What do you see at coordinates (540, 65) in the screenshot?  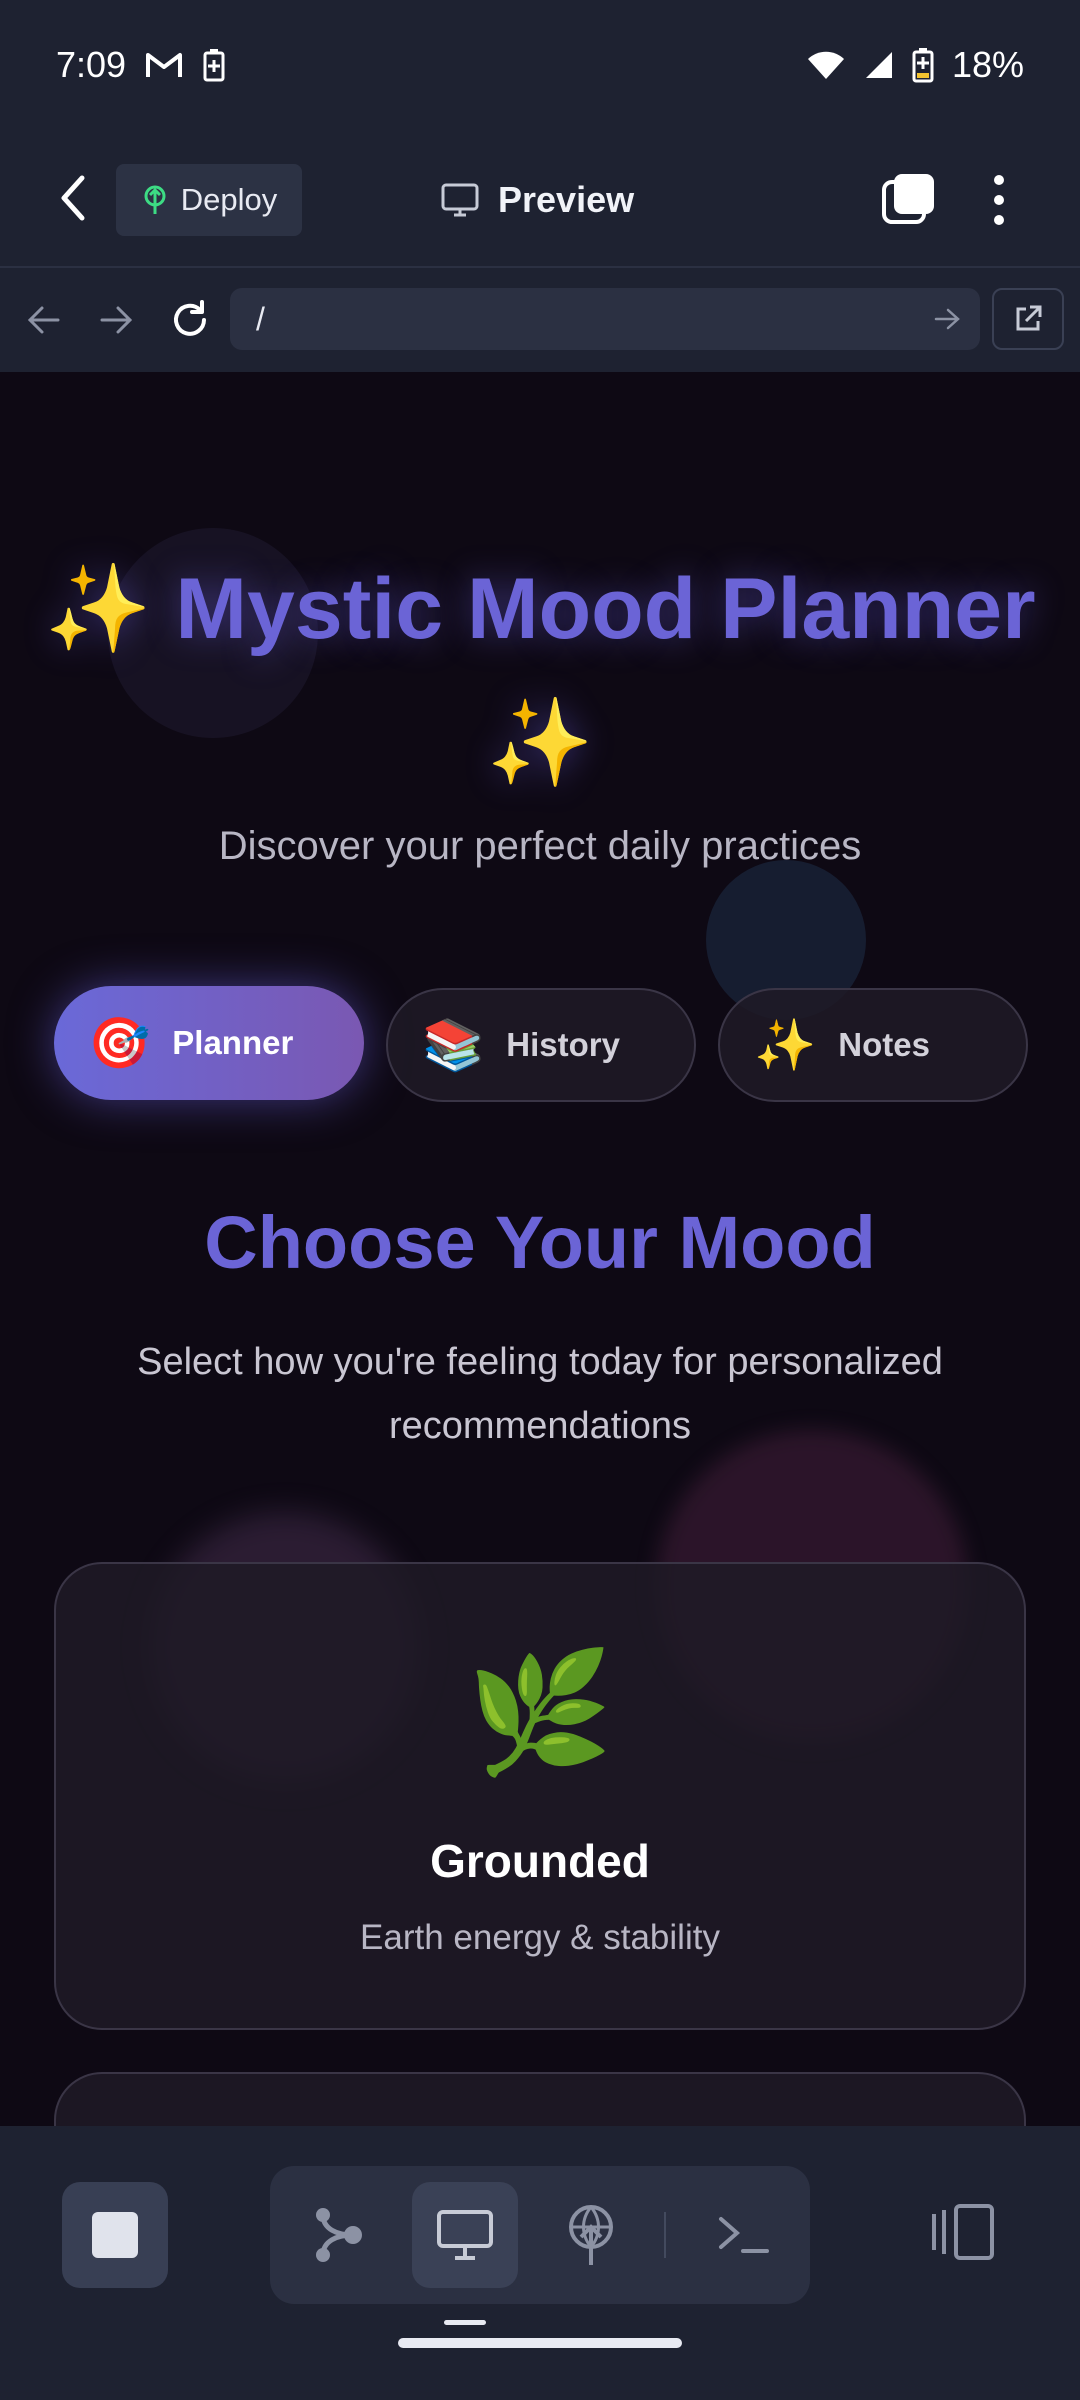 I see `status-bar: 7:09 18%` at bounding box center [540, 65].